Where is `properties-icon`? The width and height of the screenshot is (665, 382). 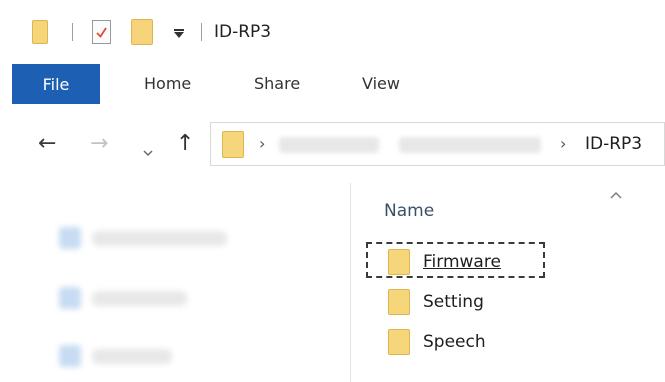
properties-icon is located at coordinates (101, 32).